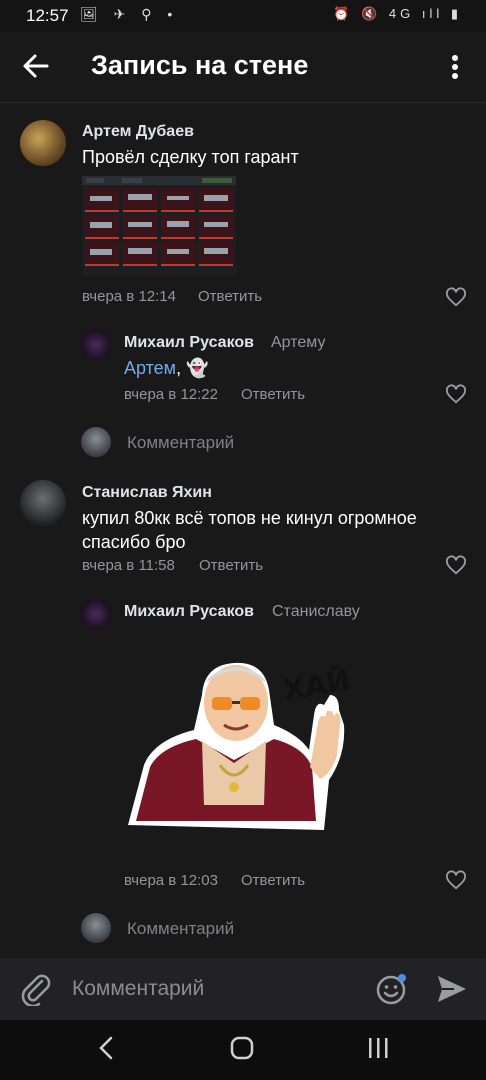 This screenshot has width=486, height=1080. What do you see at coordinates (134, 542) in the screenshot?
I see `comment-text: спасибо бро` at bounding box center [134, 542].